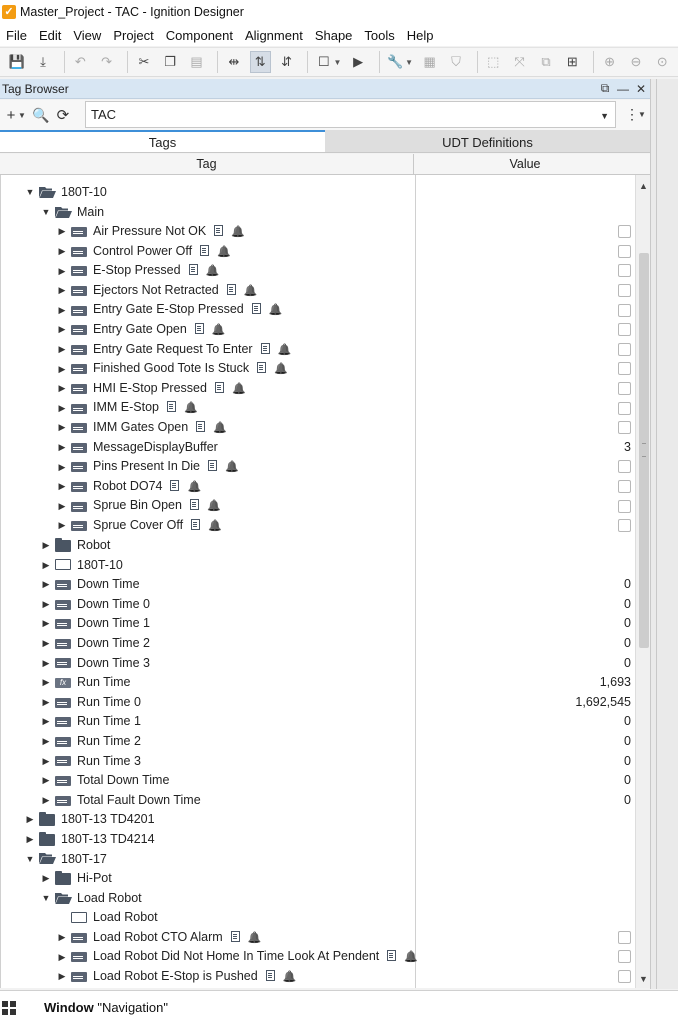 This screenshot has width=678, height=1024. Describe the element at coordinates (643, 979) in the screenshot. I see `scroll-down-icon: ▼` at that location.